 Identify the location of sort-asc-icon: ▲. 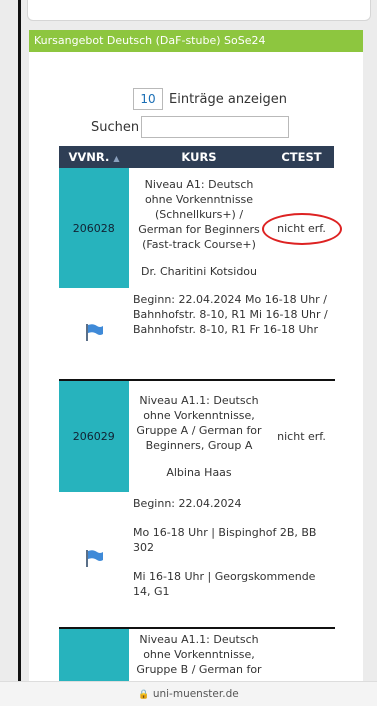
(116, 158).